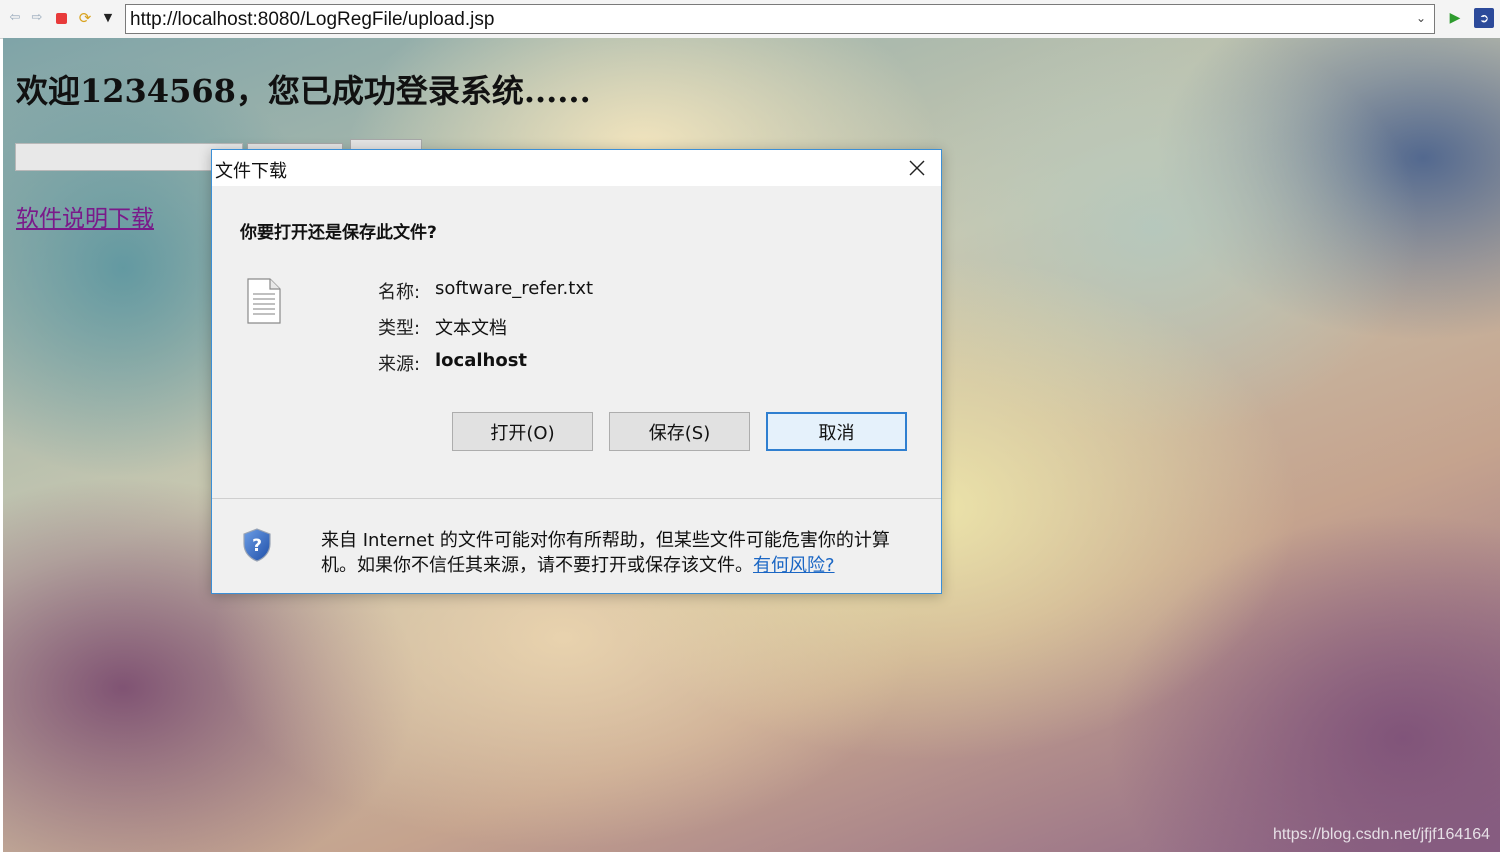 The image size is (1500, 852). Describe the element at coordinates (1484, 18) in the screenshot. I see `browser-extension-icon: ➲` at that location.